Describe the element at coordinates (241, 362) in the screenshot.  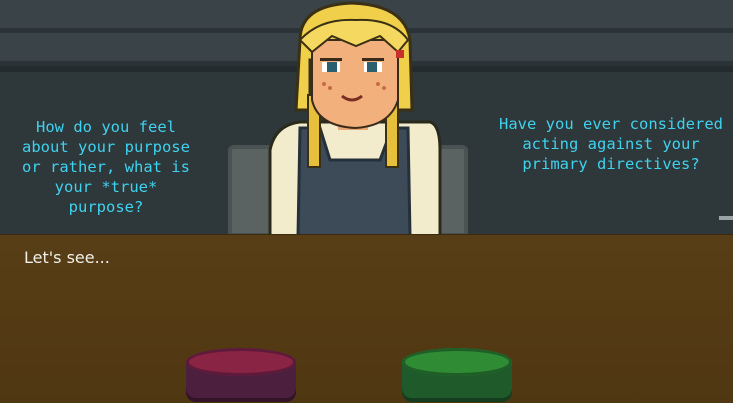
I see `red-button-top` at that location.